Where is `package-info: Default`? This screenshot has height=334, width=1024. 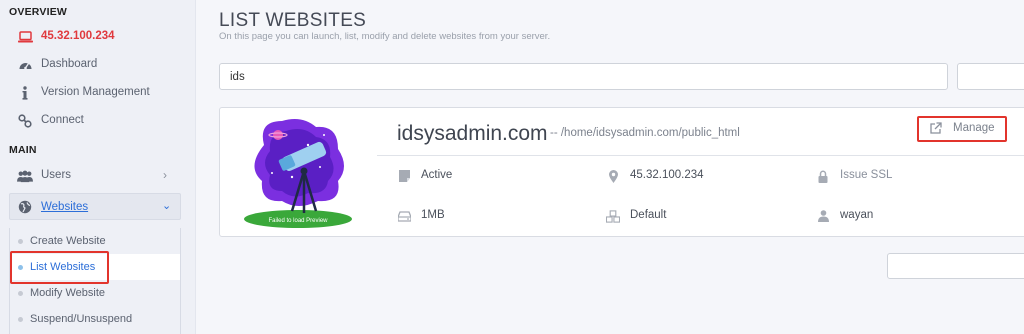
package-info: Default is located at coordinates (676, 216).